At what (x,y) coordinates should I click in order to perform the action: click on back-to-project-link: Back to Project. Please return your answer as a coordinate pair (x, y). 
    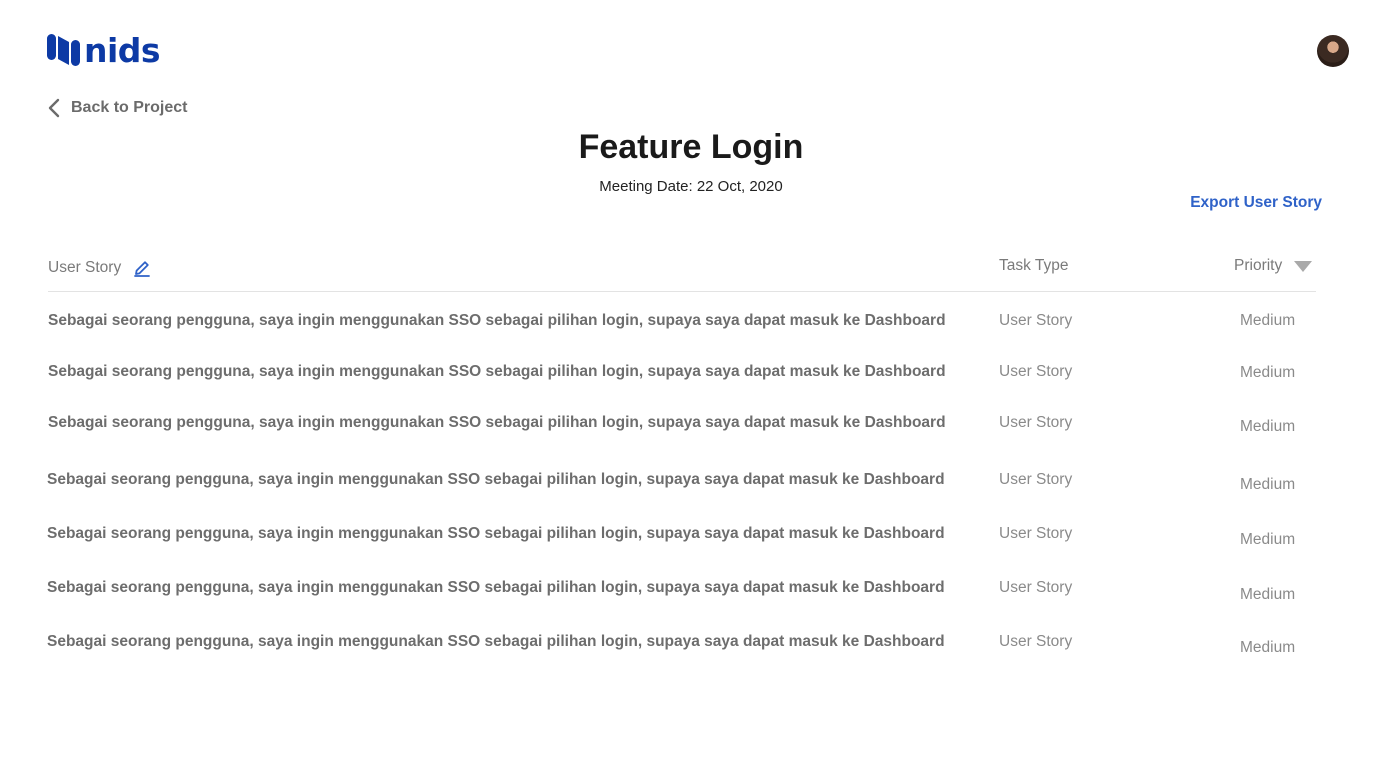
    Looking at the image, I should click on (117, 108).